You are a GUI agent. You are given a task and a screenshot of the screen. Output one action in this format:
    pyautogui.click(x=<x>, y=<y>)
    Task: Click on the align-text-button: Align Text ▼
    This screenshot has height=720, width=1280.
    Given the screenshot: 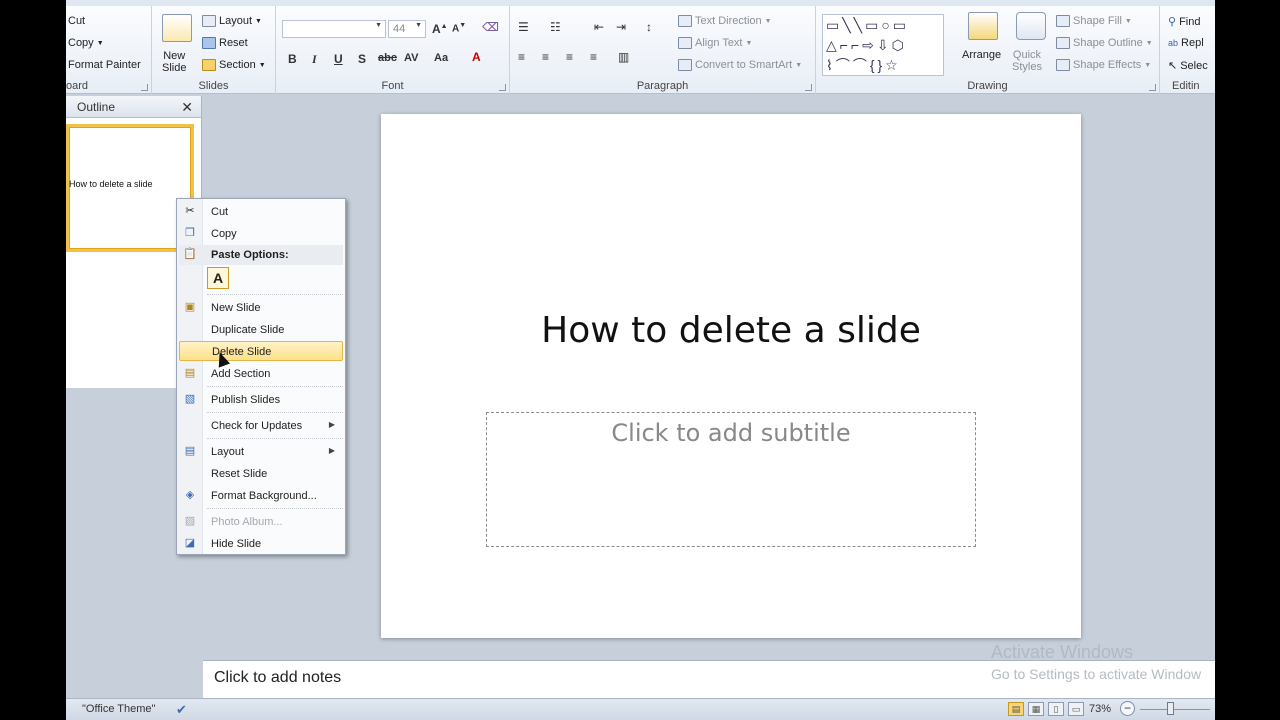 What is the action you would take?
    pyautogui.click(x=715, y=43)
    